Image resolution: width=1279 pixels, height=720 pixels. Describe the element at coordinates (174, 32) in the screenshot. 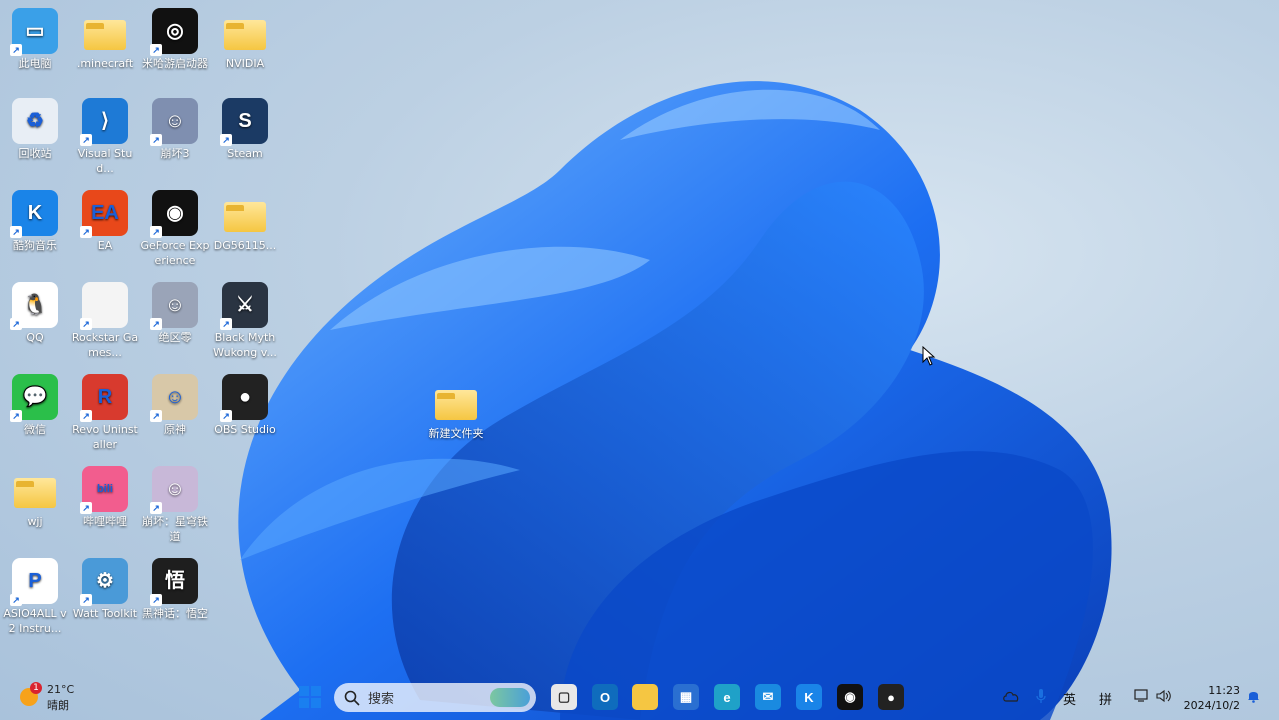

I see `app-icon: ◎ ↗` at that location.